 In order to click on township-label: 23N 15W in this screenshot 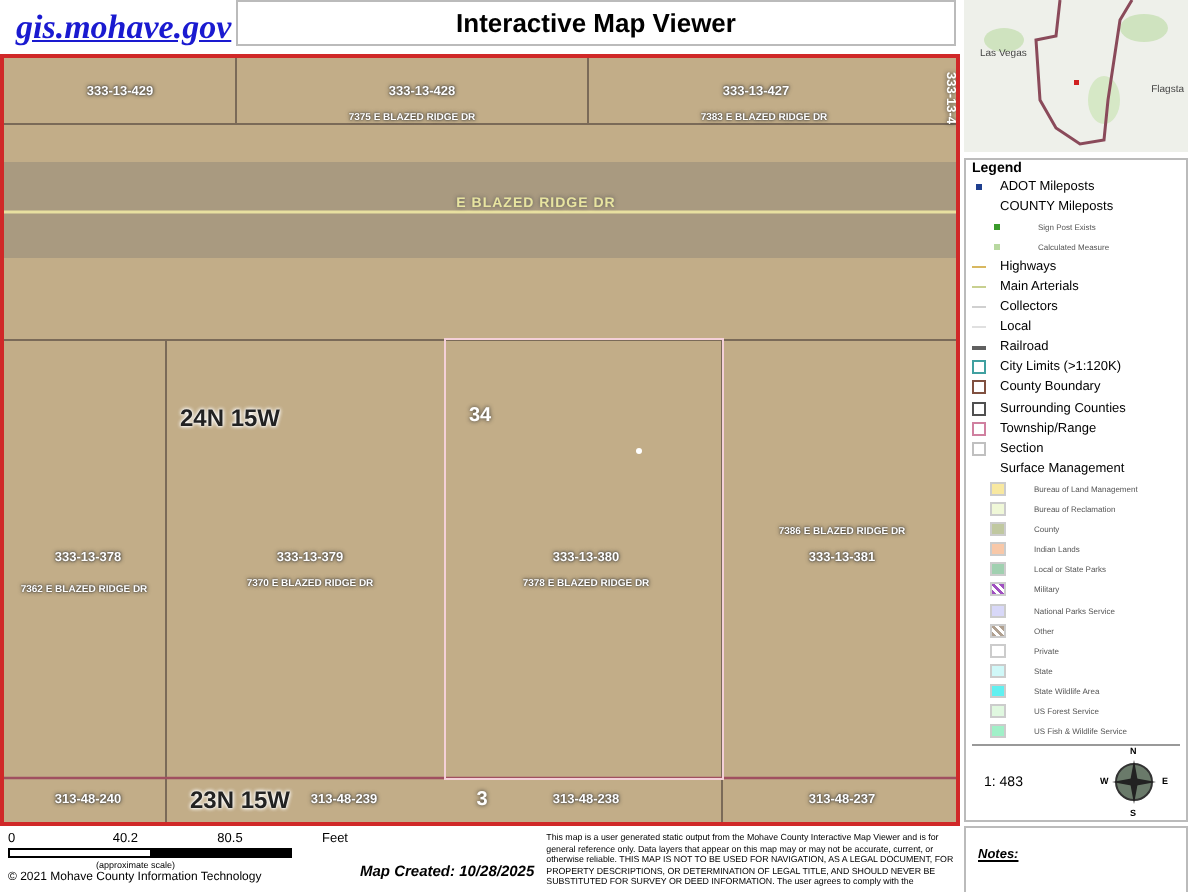, I will do `click(240, 800)`.